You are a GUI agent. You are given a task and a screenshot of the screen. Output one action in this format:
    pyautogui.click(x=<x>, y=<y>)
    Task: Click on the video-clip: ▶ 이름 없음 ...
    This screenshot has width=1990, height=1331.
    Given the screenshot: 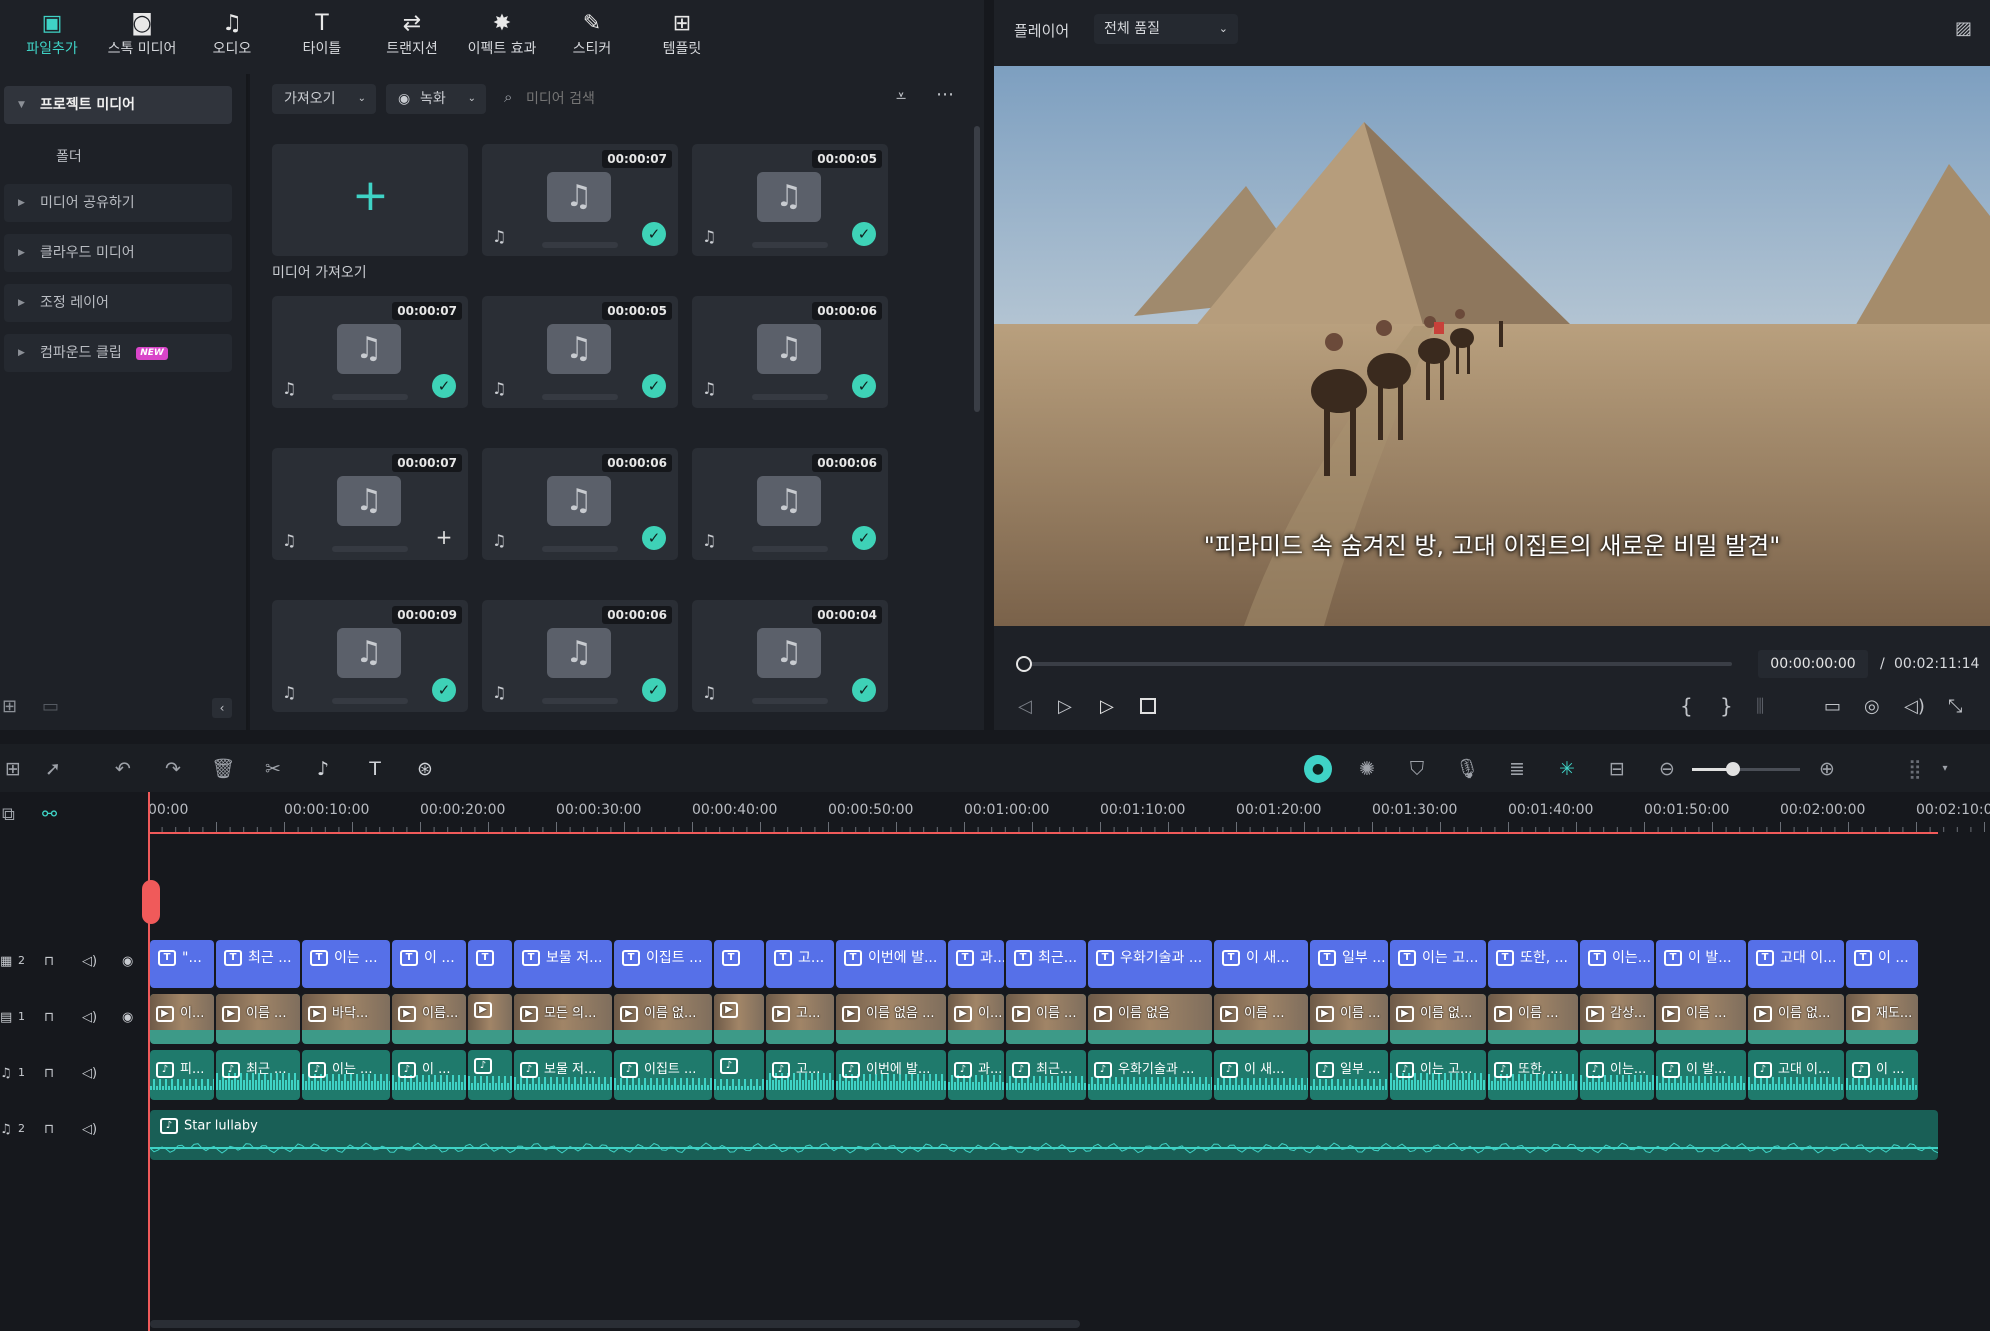 What is the action you would take?
    pyautogui.click(x=891, y=1019)
    